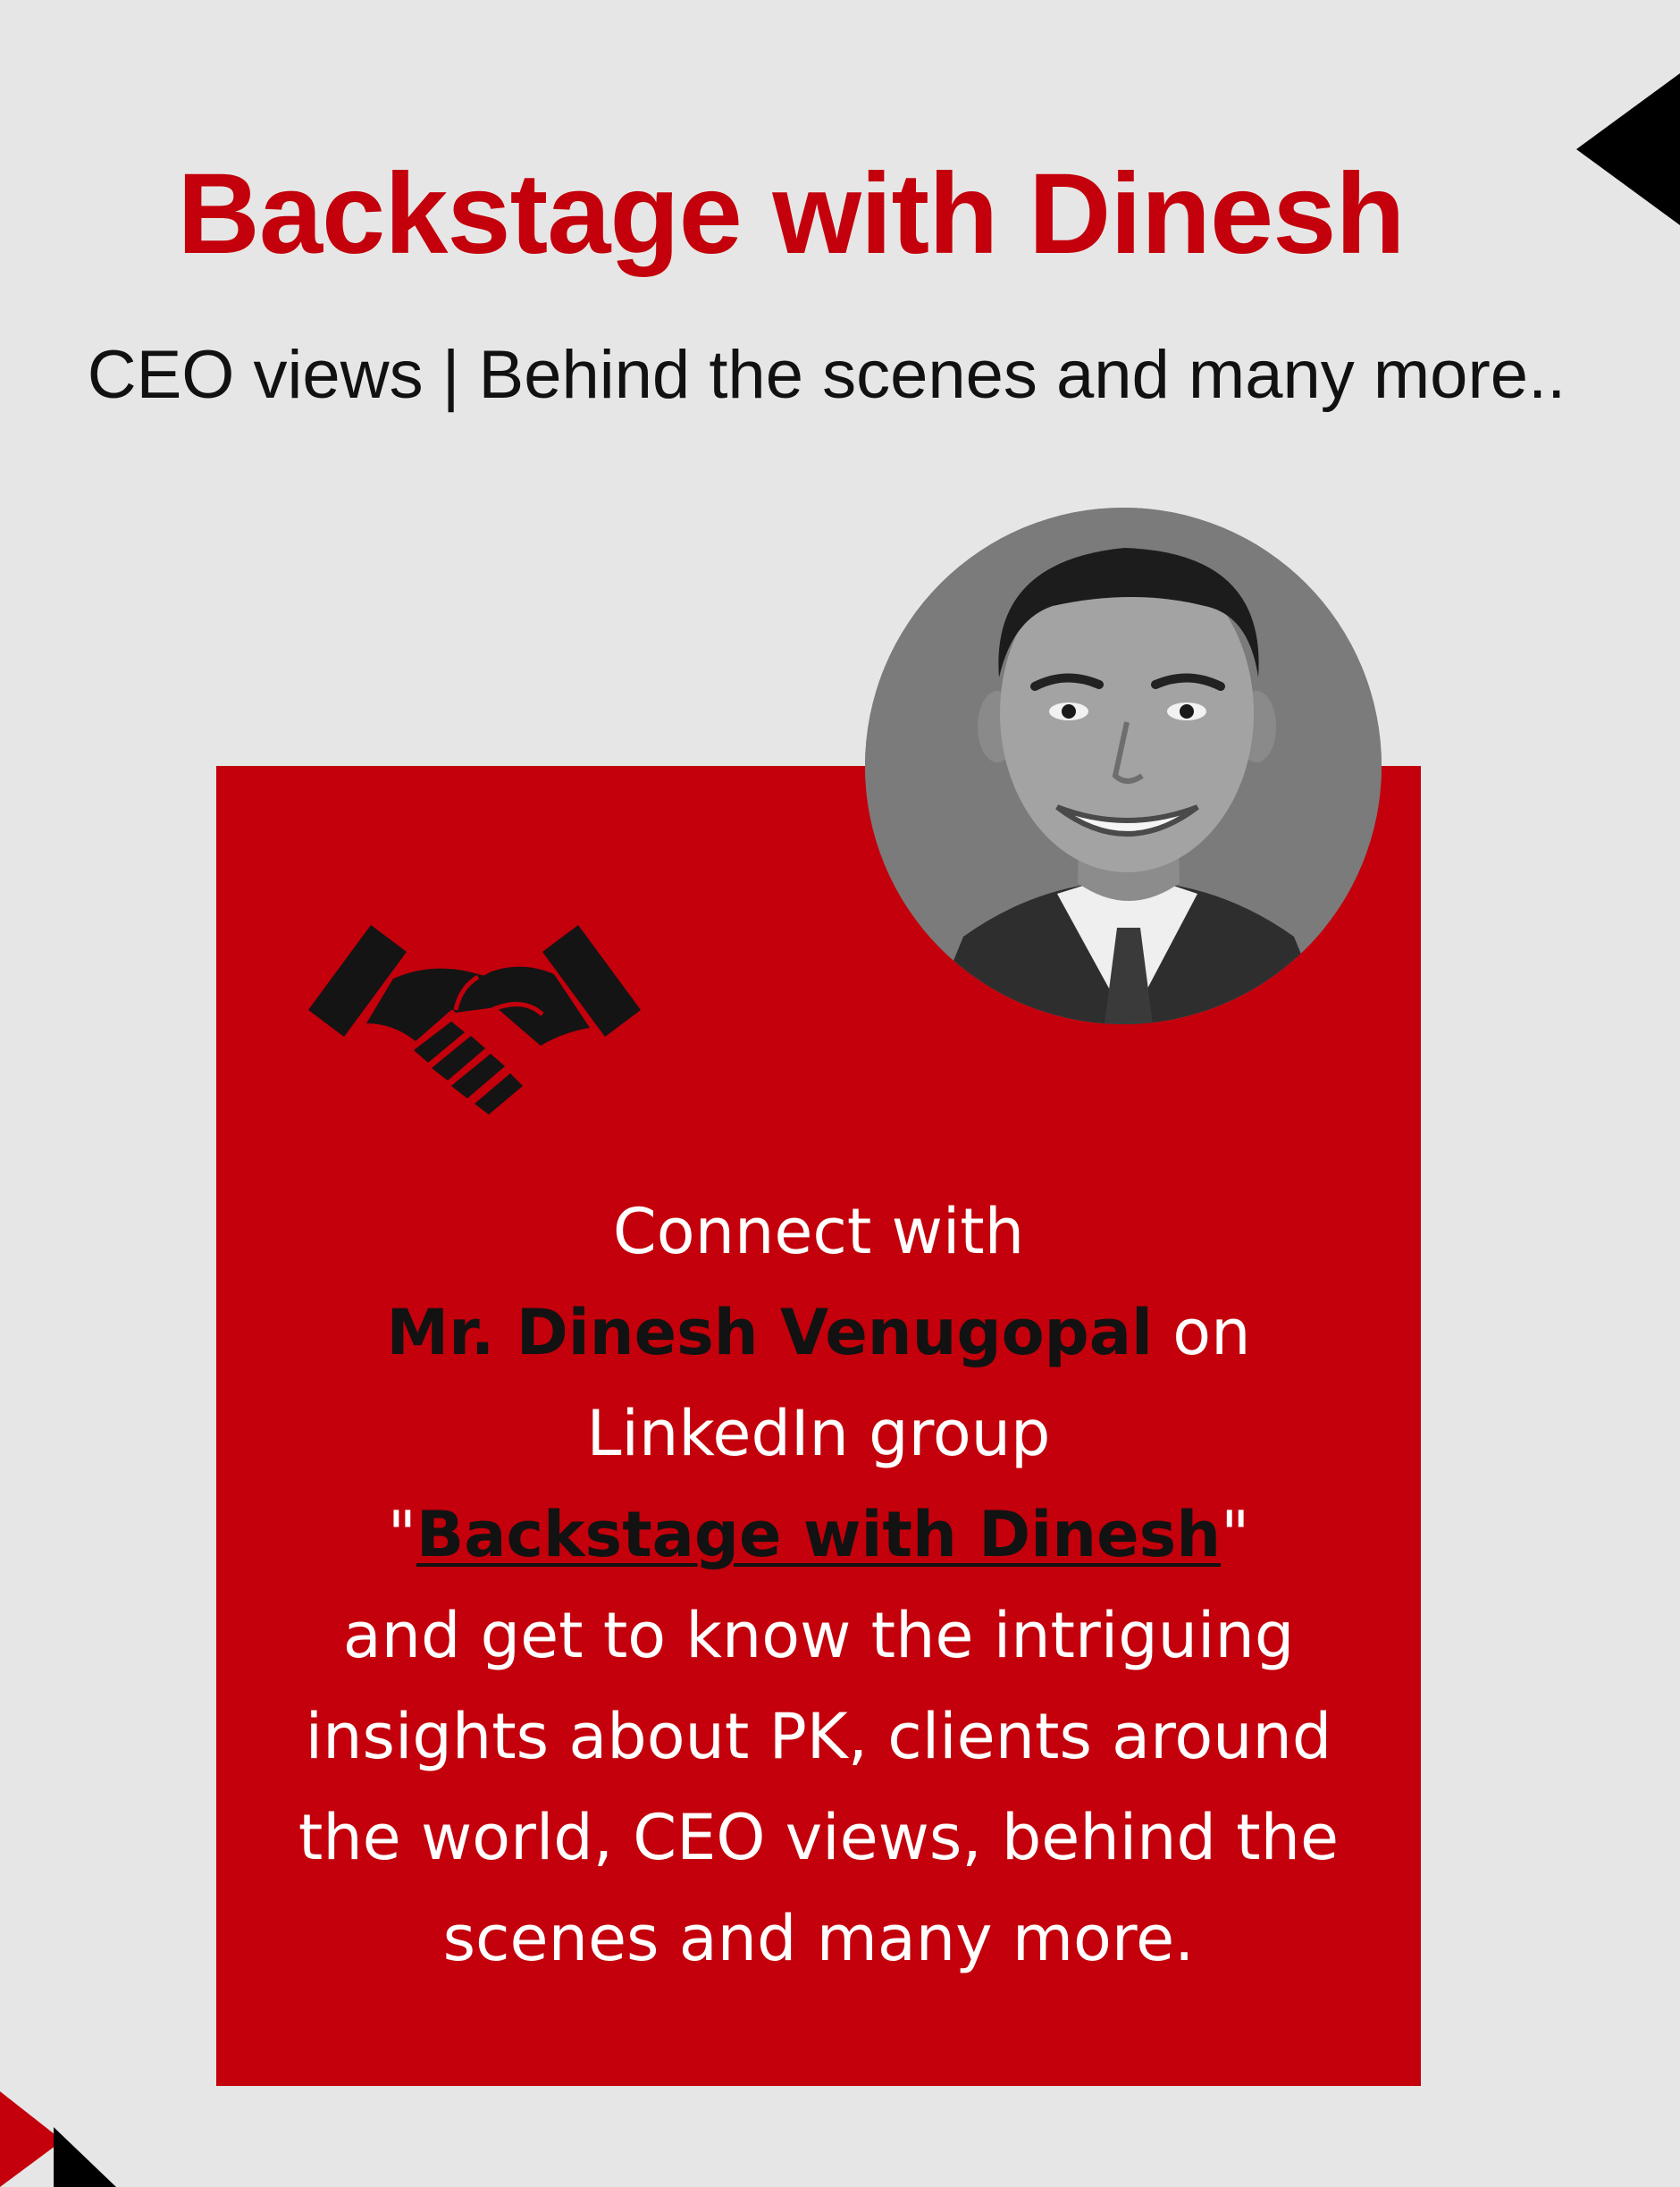  Describe the element at coordinates (818, 1232) in the screenshot. I see `card-line-connect: Connect with` at that location.